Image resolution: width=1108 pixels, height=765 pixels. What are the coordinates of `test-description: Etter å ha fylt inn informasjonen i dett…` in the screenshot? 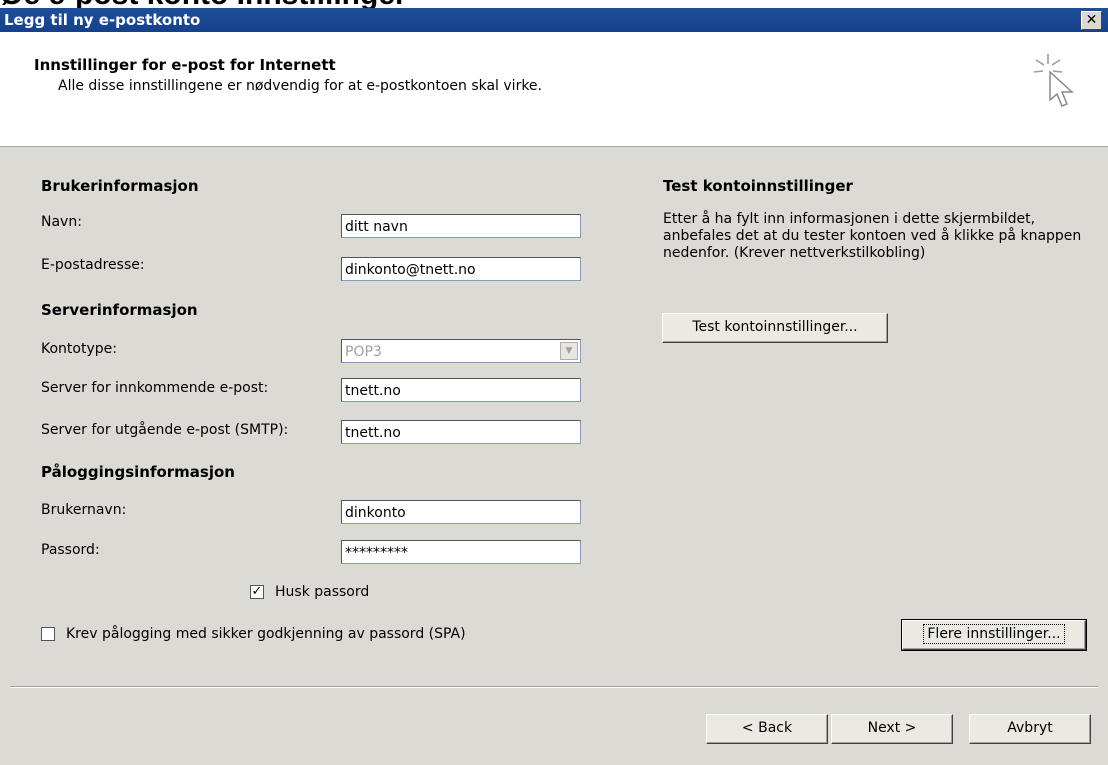 It's located at (872, 236).